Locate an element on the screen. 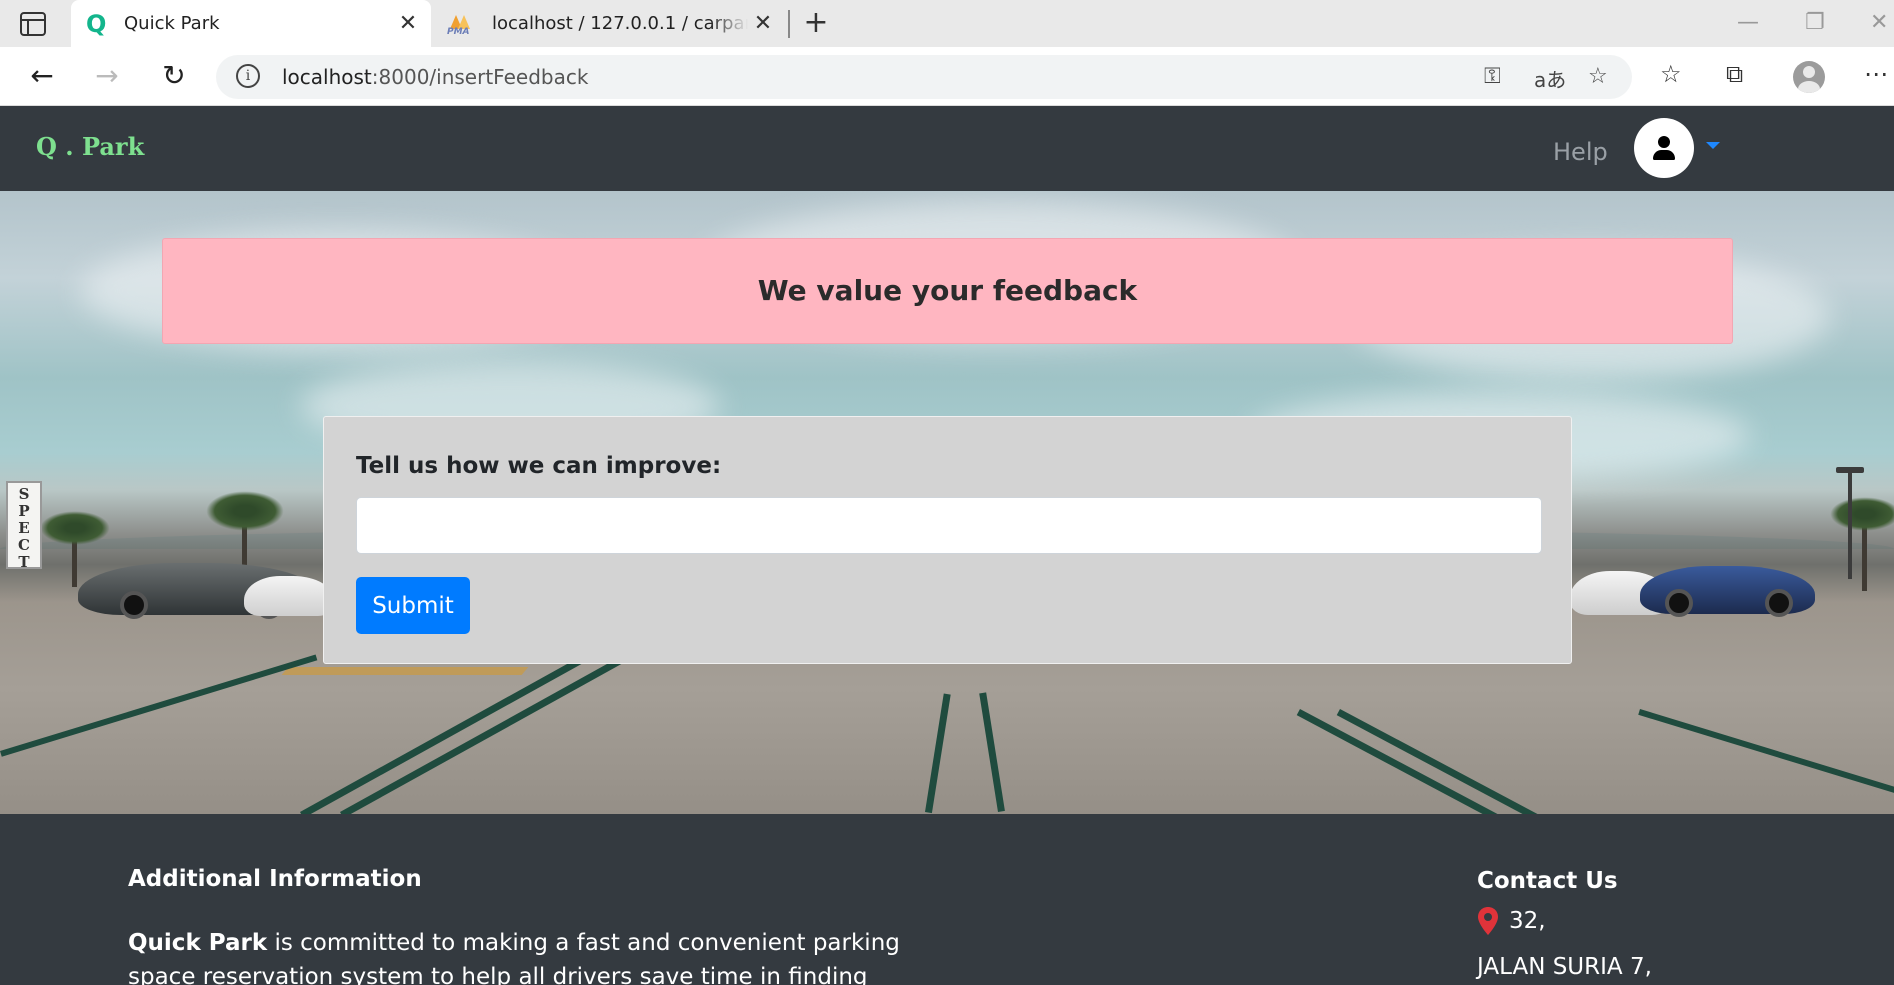  tab-title: localhost / 127.0.0.1 / carpark / r is located at coordinates (620, 23).